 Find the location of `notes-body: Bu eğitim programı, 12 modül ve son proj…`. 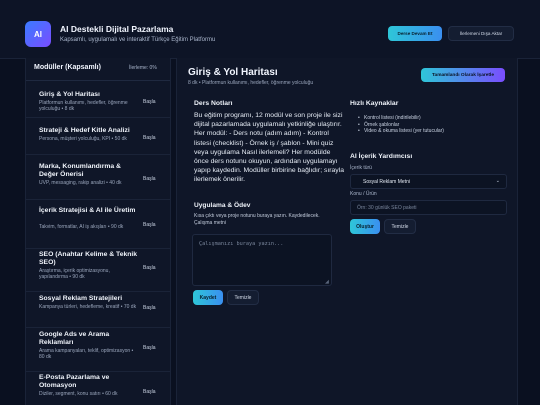

notes-body: Bu eğitim programı, 12 modül ve son proj… is located at coordinates (269, 148).